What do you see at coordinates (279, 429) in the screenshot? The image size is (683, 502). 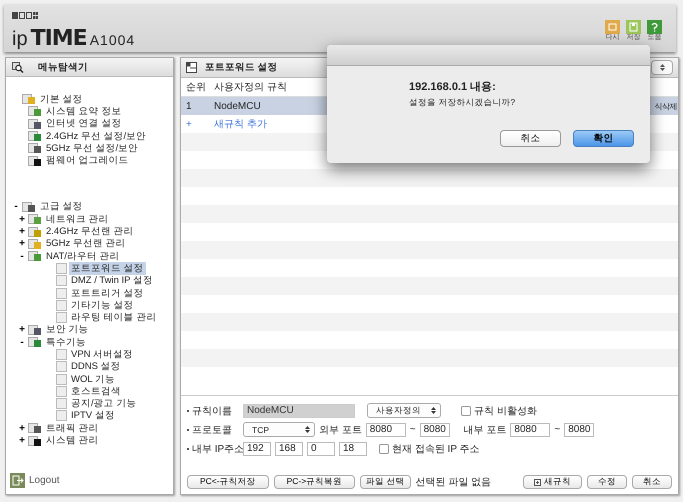 I see `dropdown: TCP` at bounding box center [279, 429].